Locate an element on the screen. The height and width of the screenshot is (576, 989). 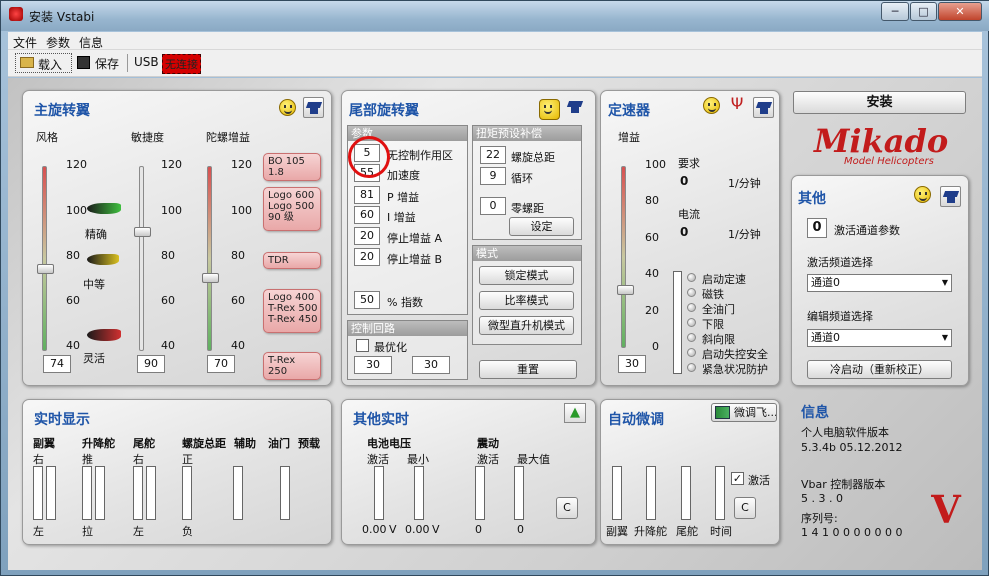
agility-slider-track is located at coordinates (141, 258).